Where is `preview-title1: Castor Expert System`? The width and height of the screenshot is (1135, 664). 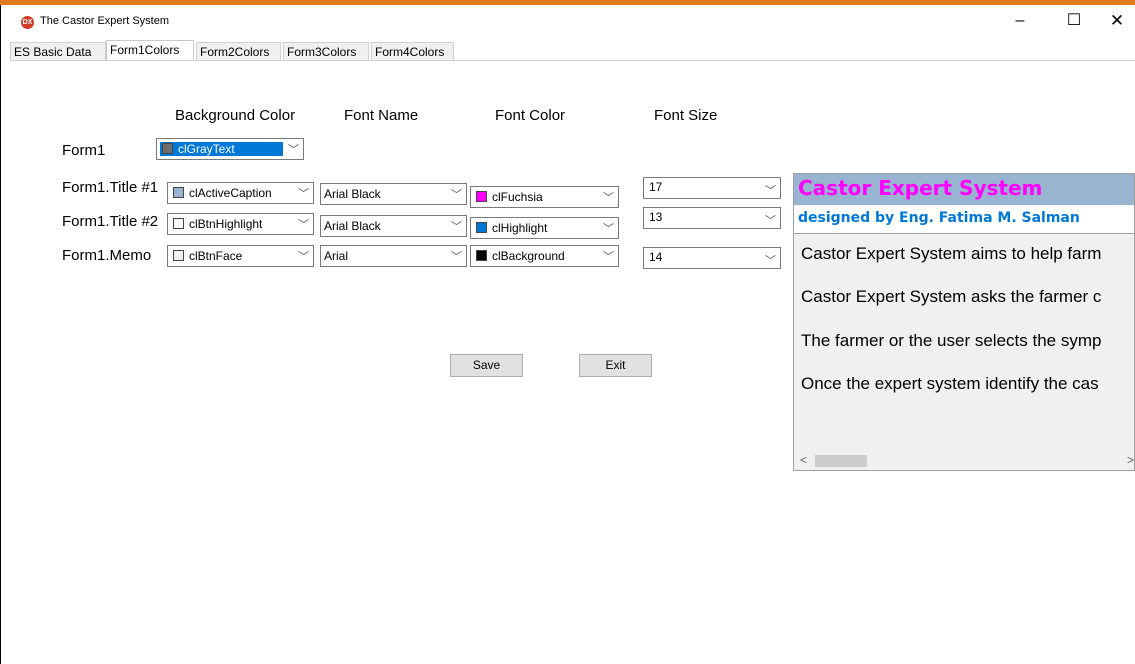
preview-title1: Castor Expert System is located at coordinates (964, 189).